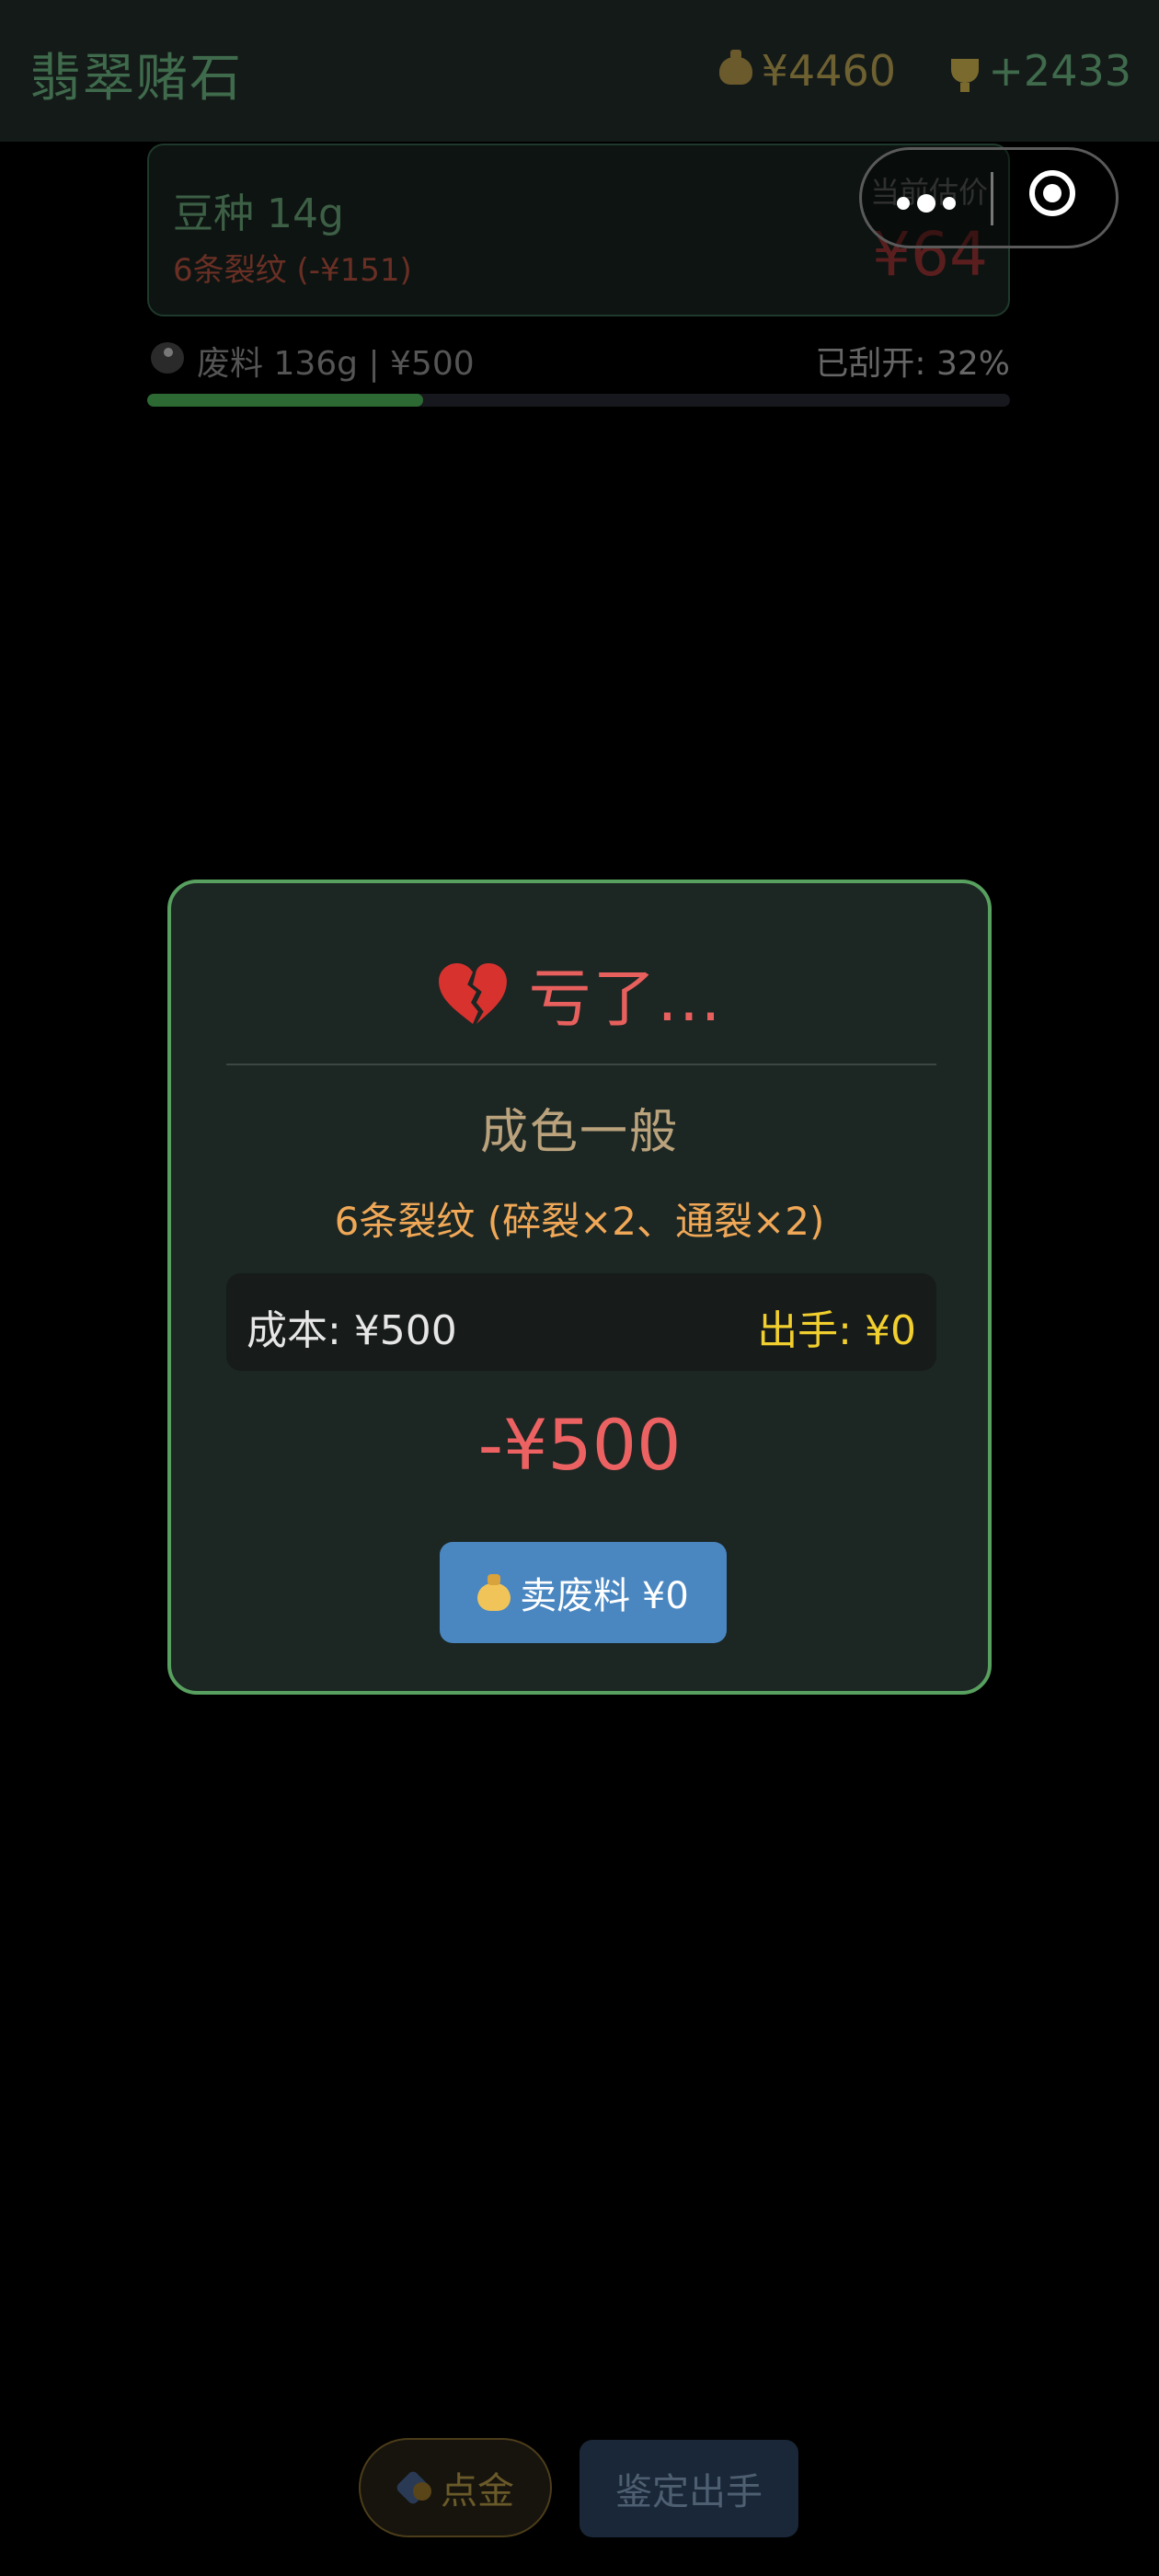 The image size is (1159, 2576). Describe the element at coordinates (167, 358) in the screenshot. I see `stone-icon` at that location.